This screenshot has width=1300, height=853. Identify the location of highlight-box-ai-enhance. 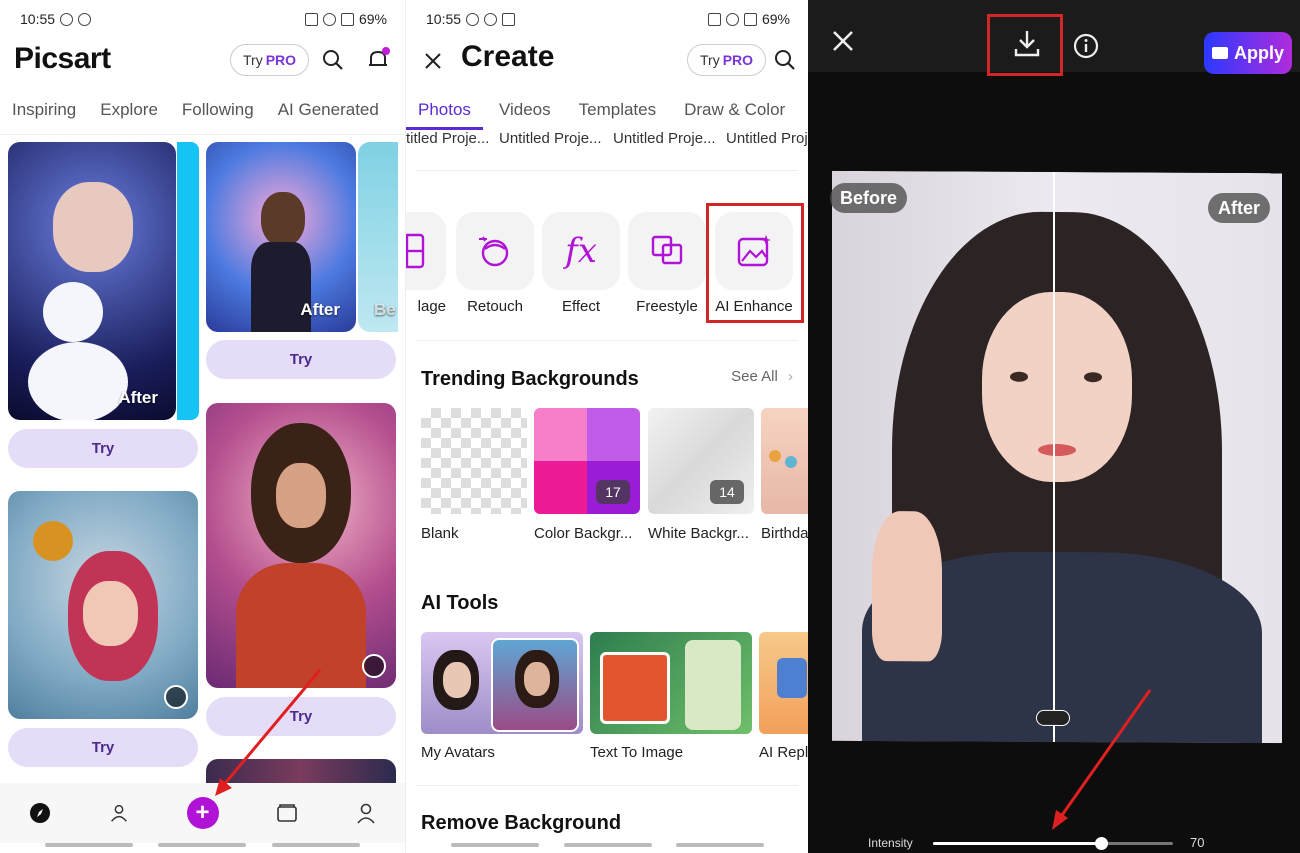
(755, 263).